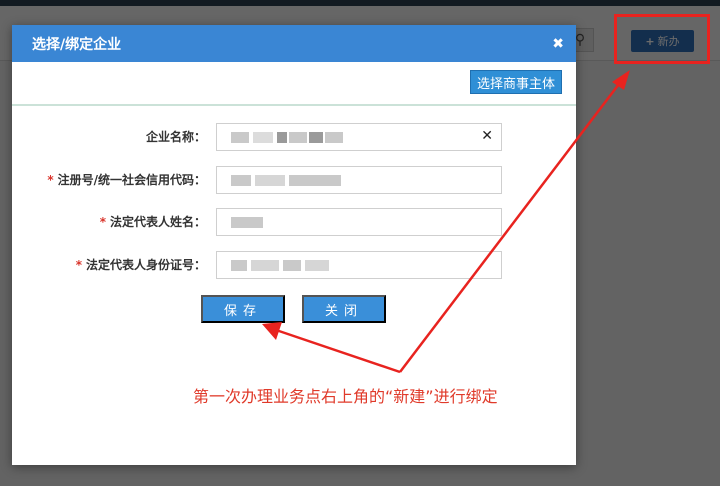 This screenshot has height=486, width=720. What do you see at coordinates (621, 80) in the screenshot?
I see `arrow-head-top` at bounding box center [621, 80].